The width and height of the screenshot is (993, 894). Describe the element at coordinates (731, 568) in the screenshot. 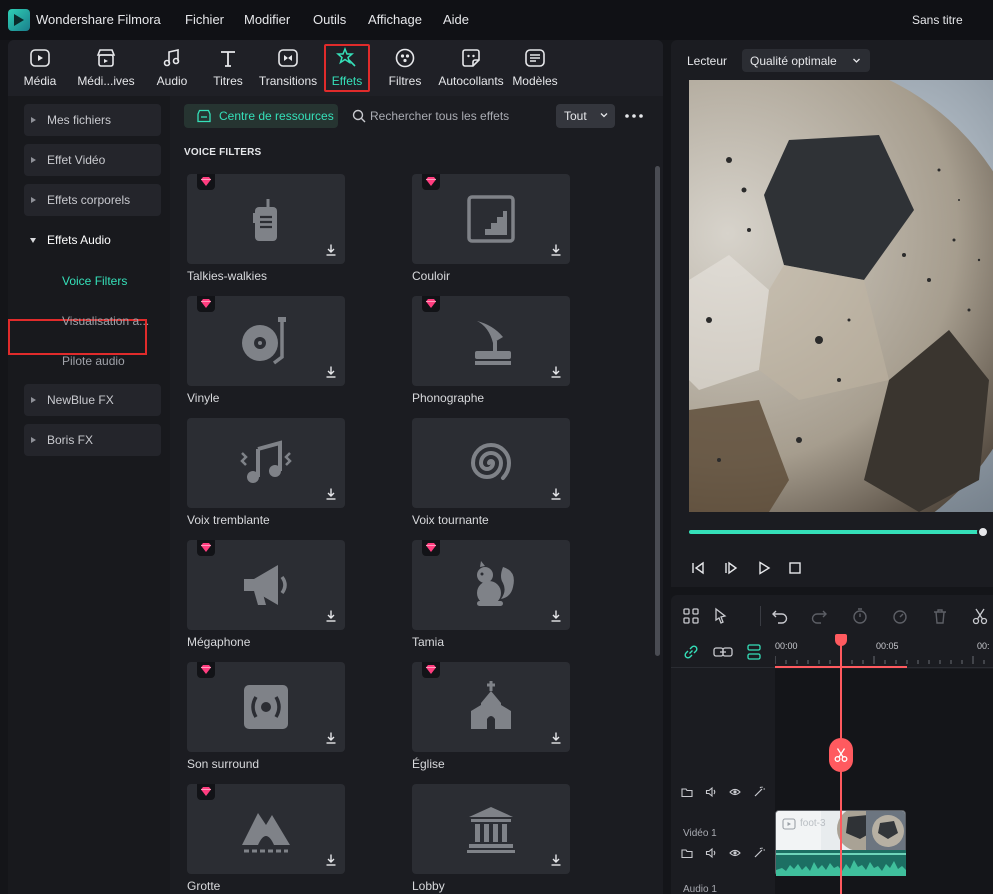

I see `next-frame-icon` at that location.